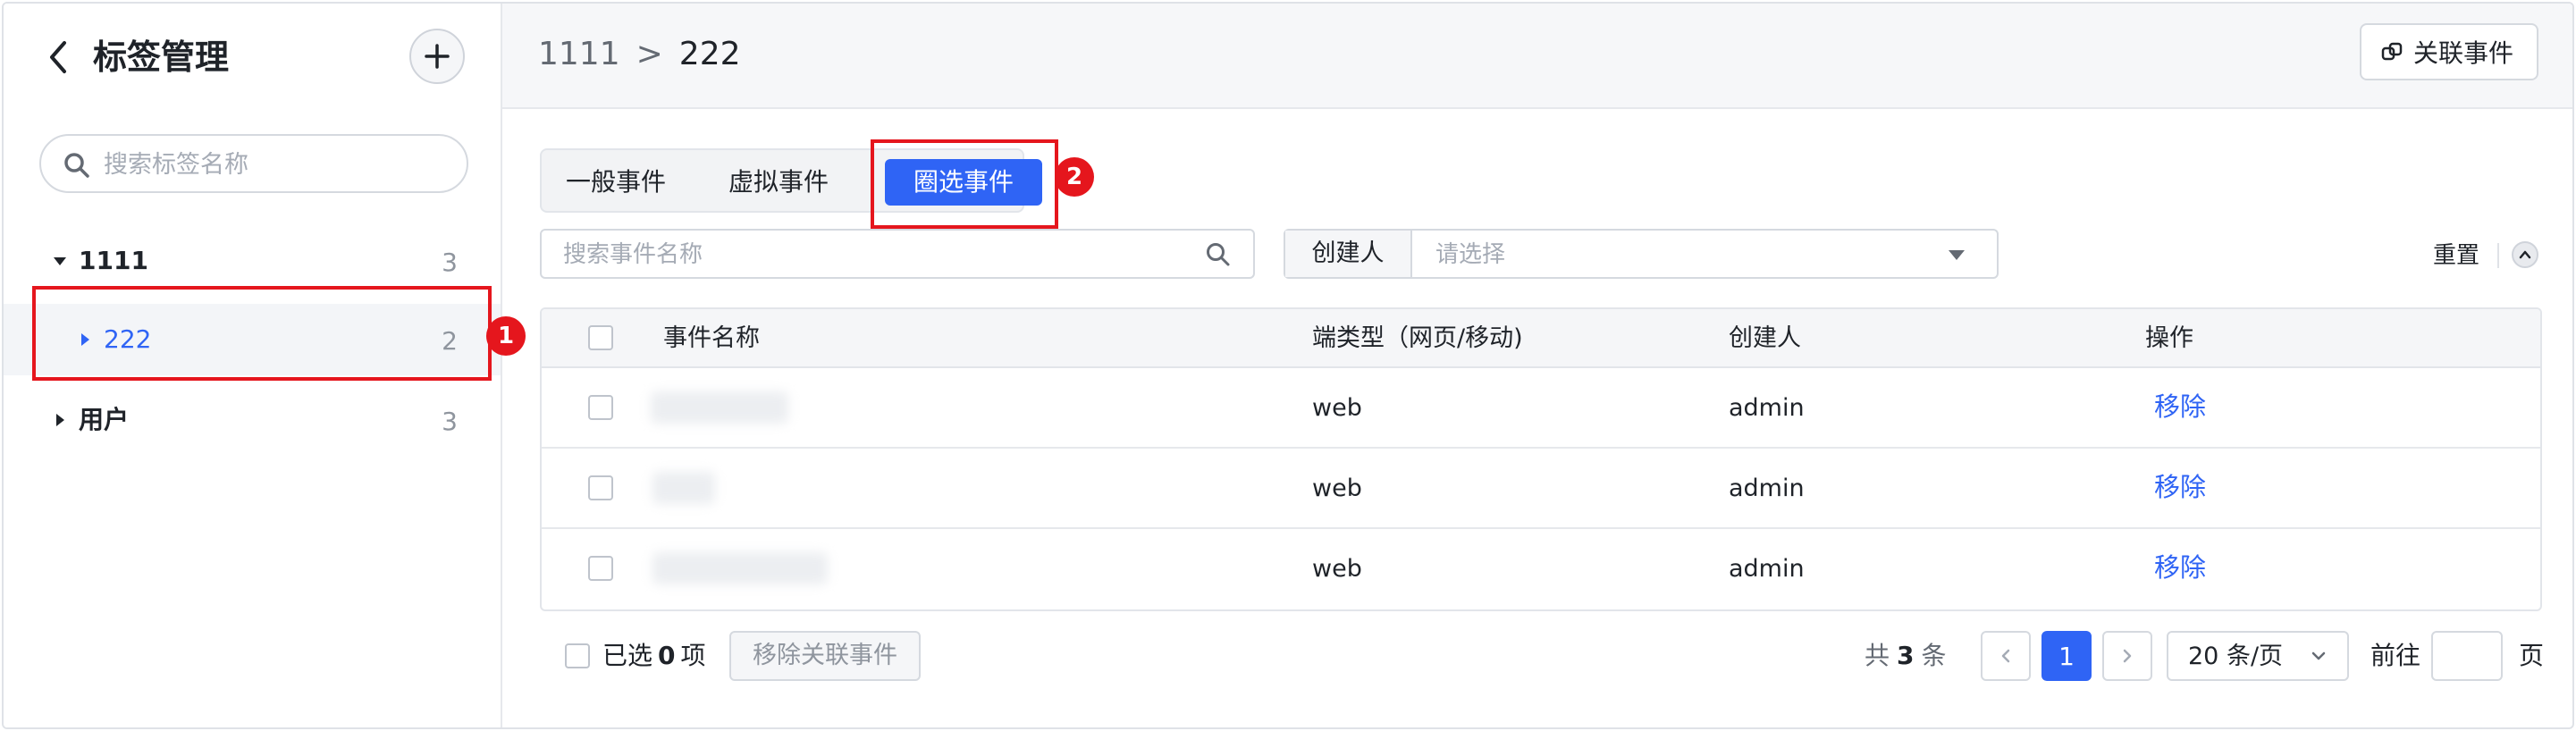 This screenshot has width=2576, height=731. I want to click on collapse-filters-button, so click(2525, 254).